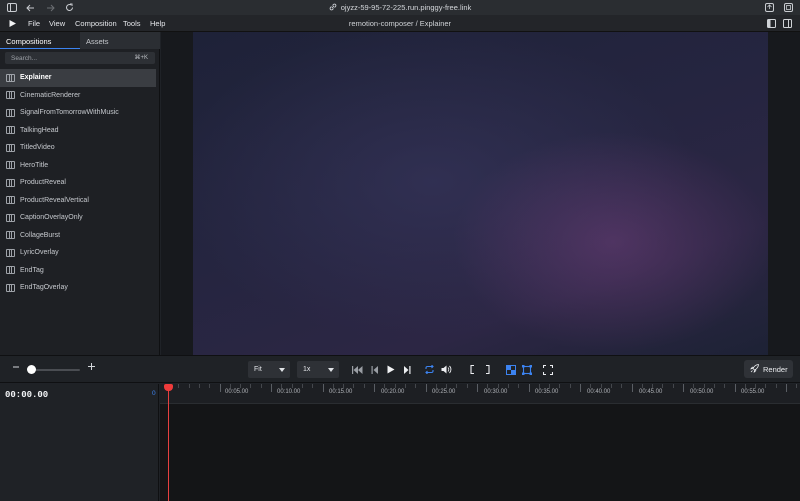 The width and height of the screenshot is (800, 501). Describe the element at coordinates (80, 183) in the screenshot. I see `composition-item-product-reveal: ProductReveal` at that location.